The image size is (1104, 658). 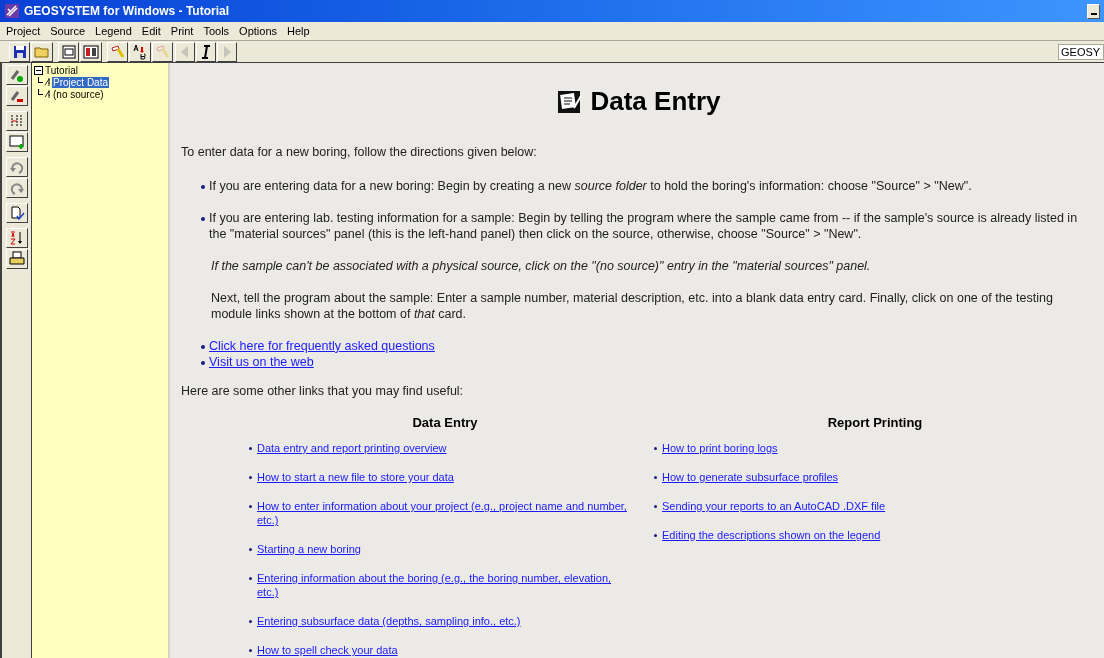 I want to click on spell-check-button, so click(x=16, y=213).